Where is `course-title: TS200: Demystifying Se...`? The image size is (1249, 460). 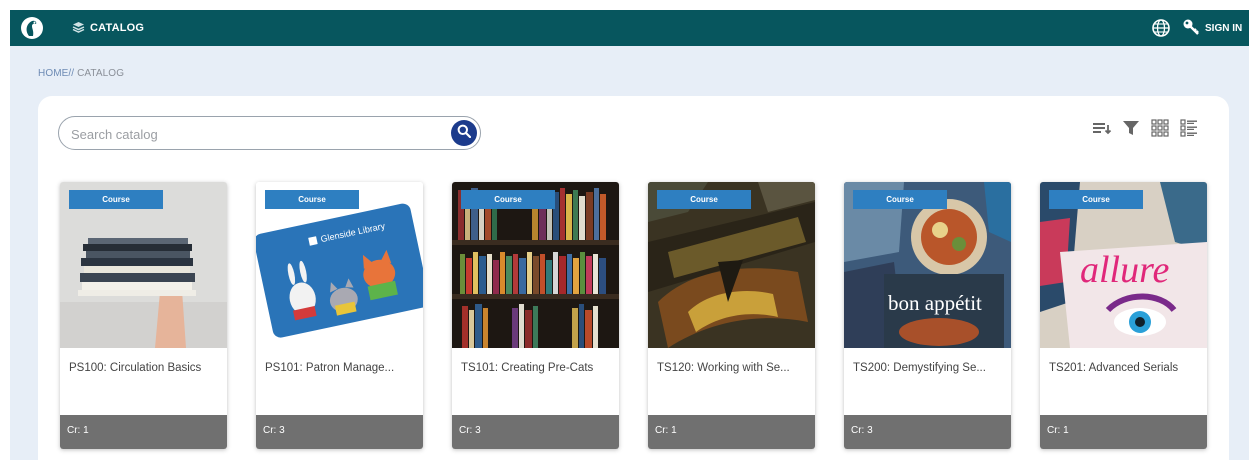 course-title: TS200: Demystifying Se... is located at coordinates (919, 368).